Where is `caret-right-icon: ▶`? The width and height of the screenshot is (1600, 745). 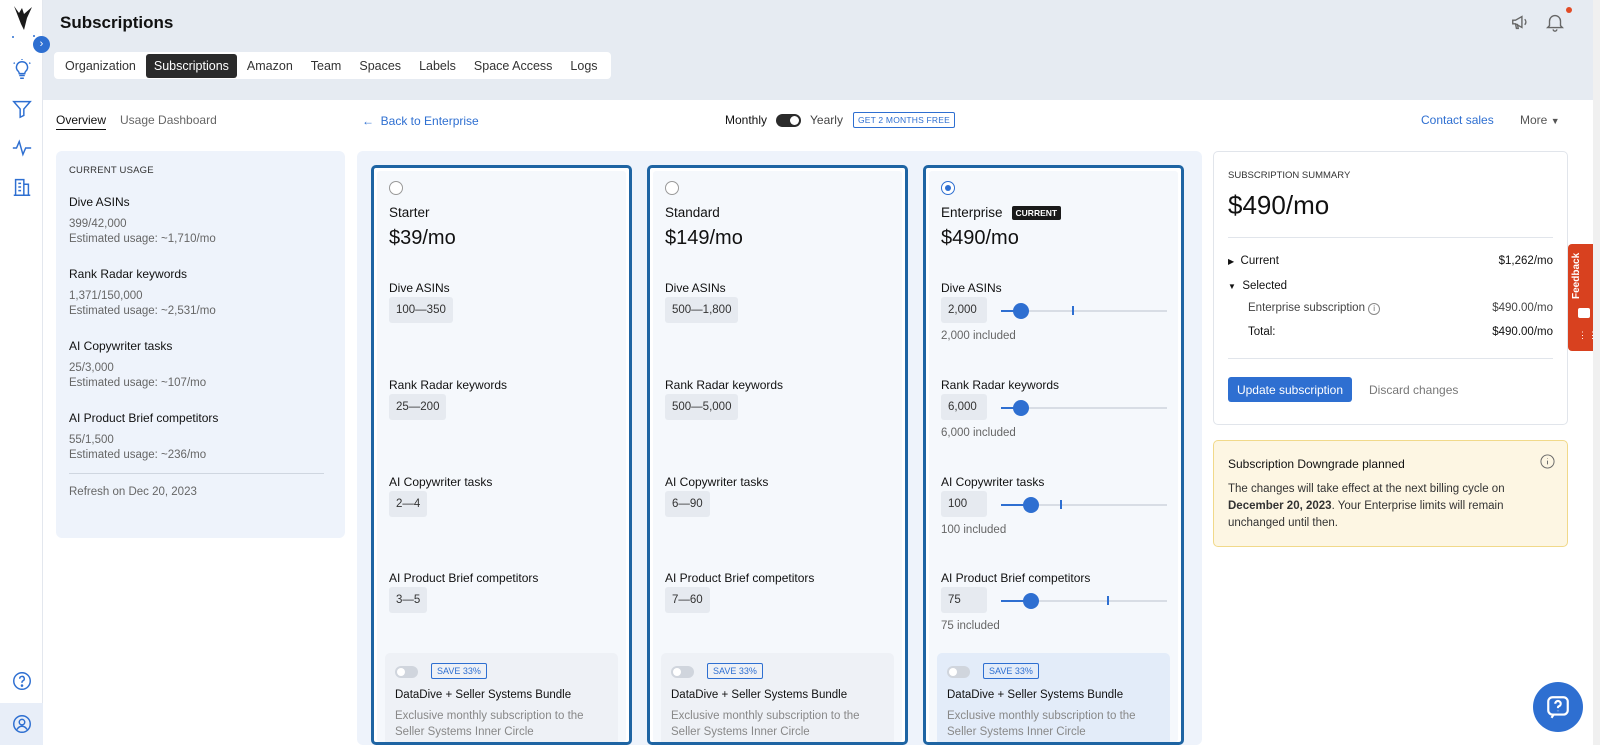
caret-right-icon: ▶ is located at coordinates (1231, 261).